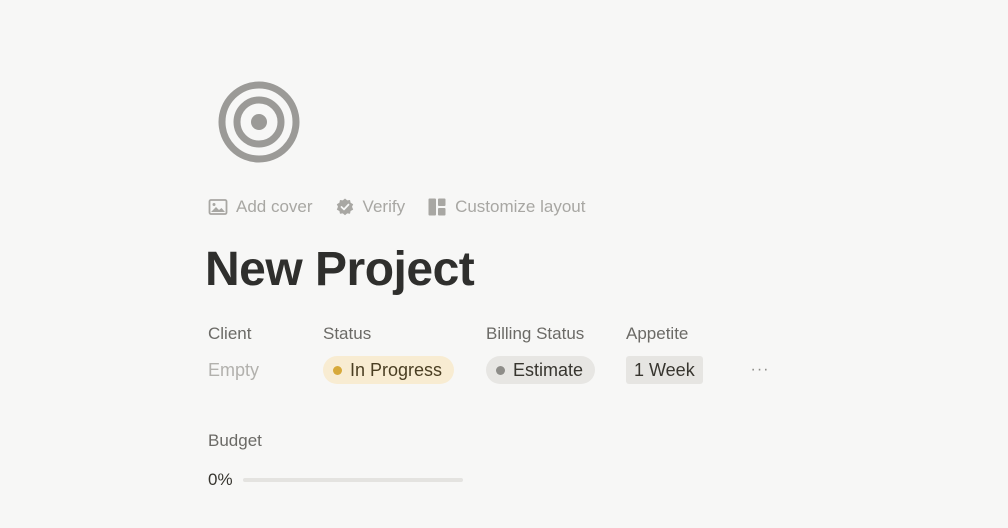 The image size is (1008, 528). Describe the element at coordinates (657, 334) in the screenshot. I see `property-label-appetite: Appetite` at that location.